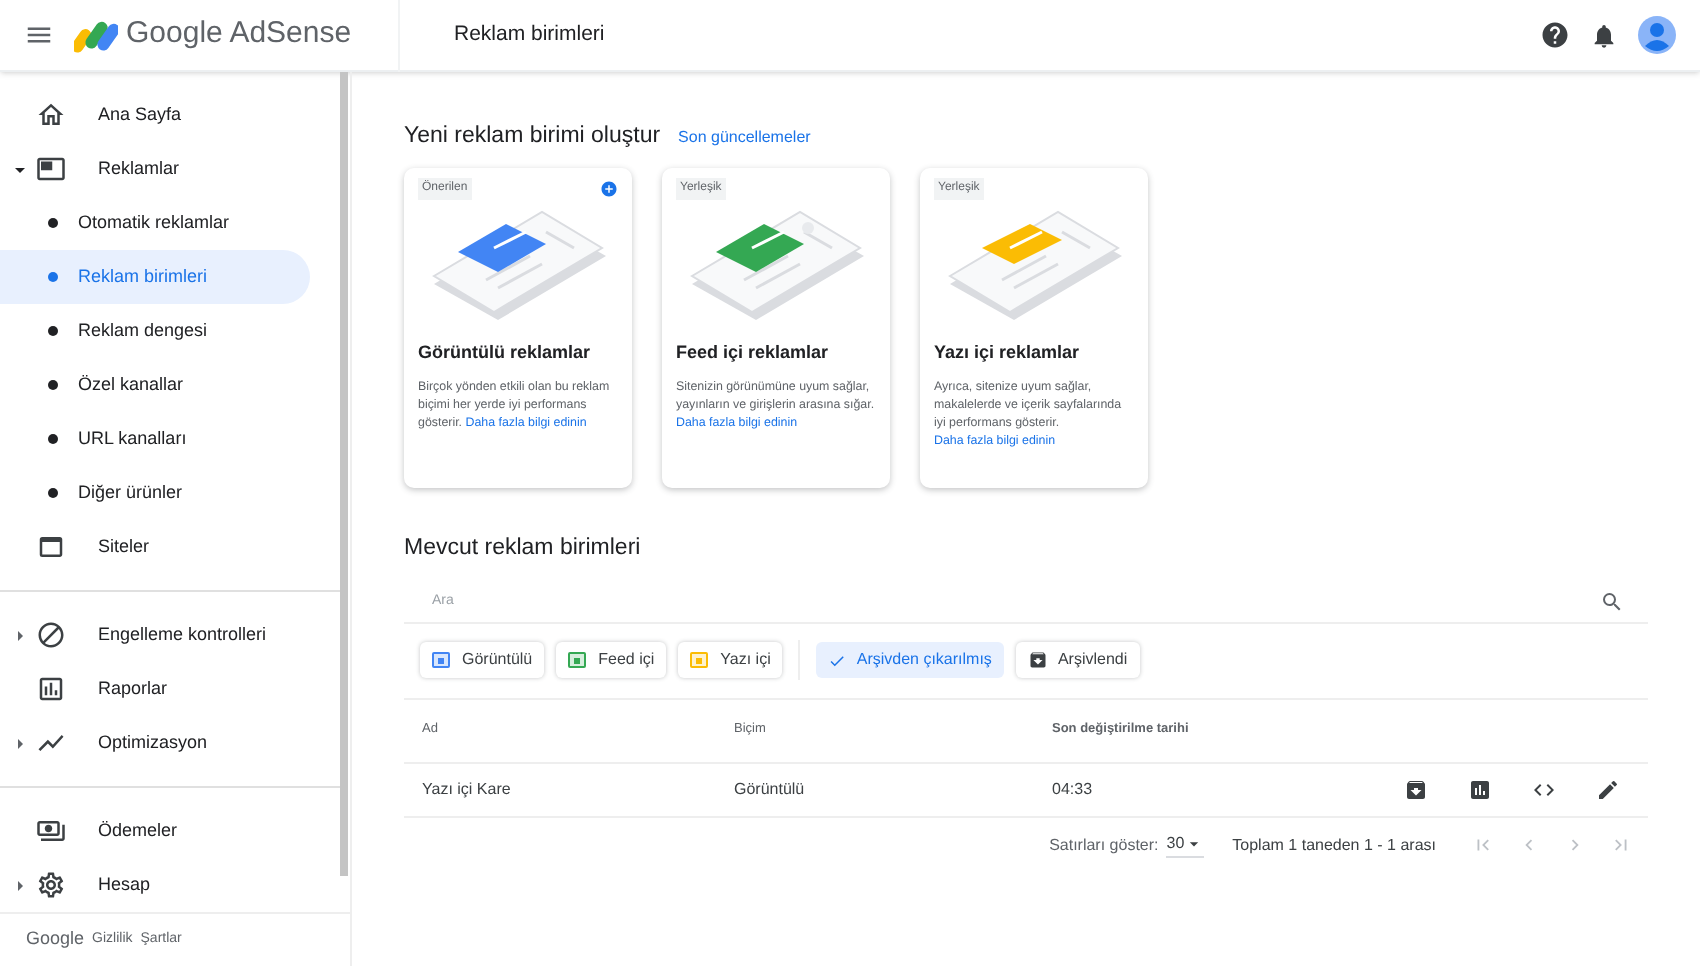 This screenshot has width=1700, height=966. Describe the element at coordinates (1612, 602) in the screenshot. I see `search-icon` at that location.